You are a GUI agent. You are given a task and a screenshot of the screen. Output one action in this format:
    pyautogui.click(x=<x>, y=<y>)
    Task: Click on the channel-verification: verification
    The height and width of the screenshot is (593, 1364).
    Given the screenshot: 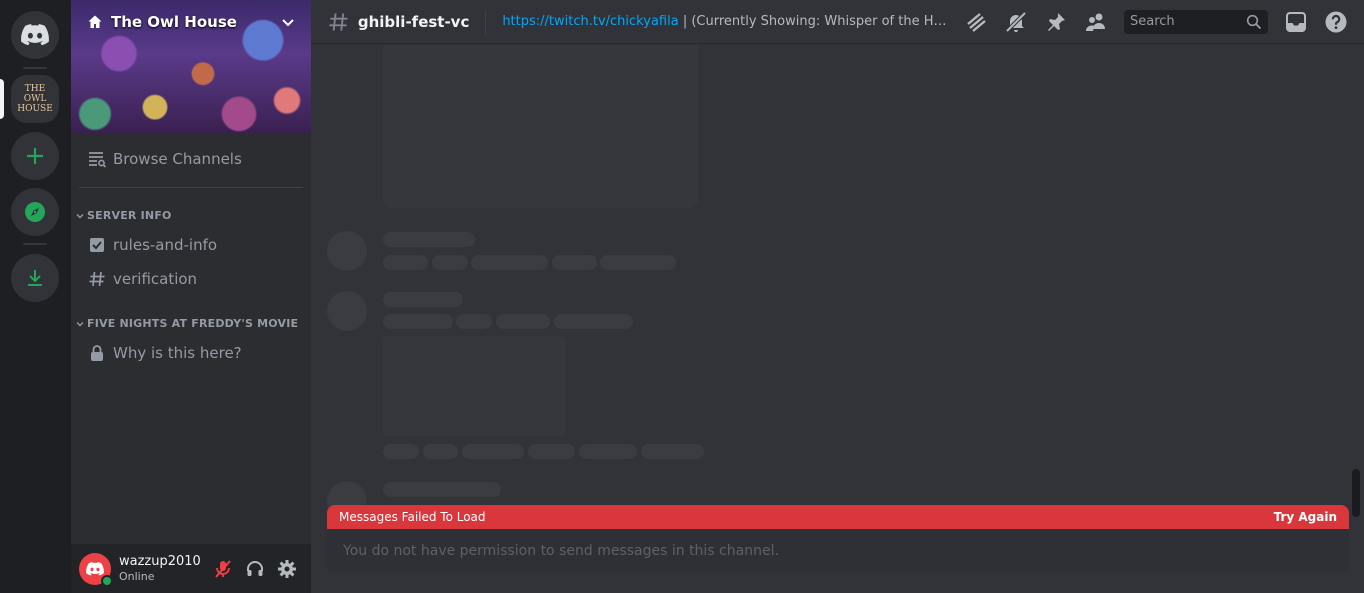 What is the action you would take?
    pyautogui.click(x=191, y=279)
    